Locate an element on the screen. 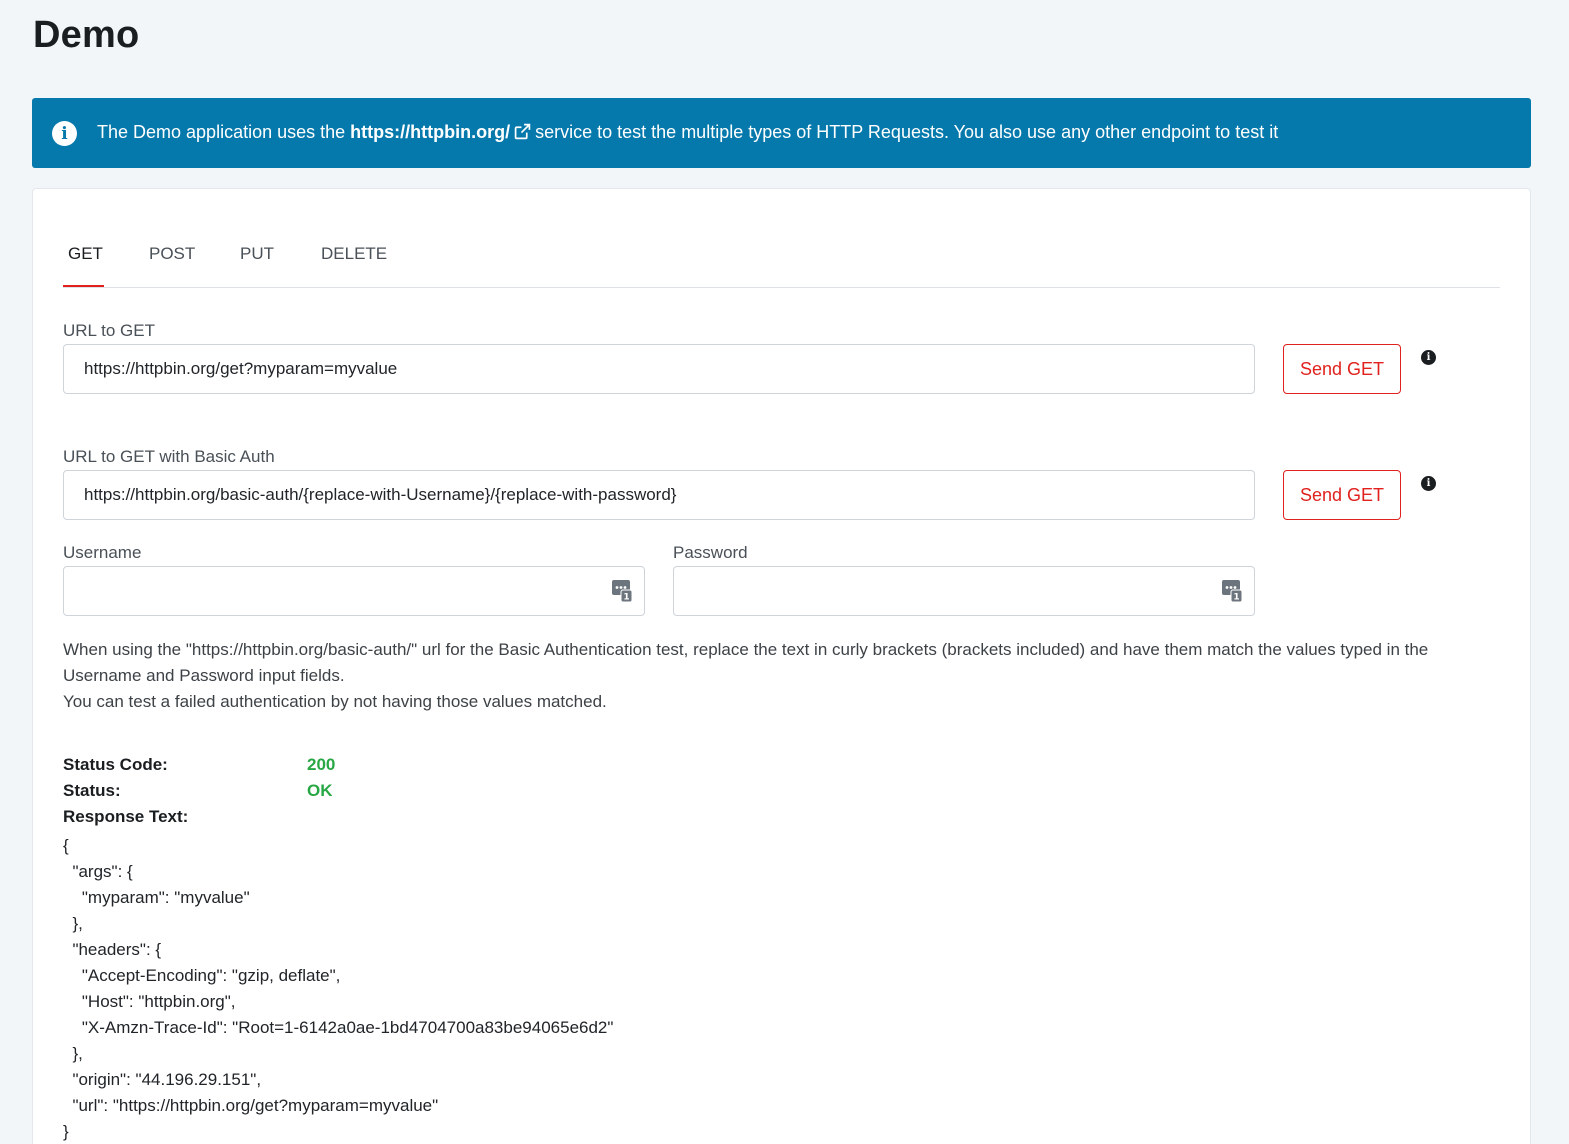  send-get-button: Send GET is located at coordinates (1342, 369).